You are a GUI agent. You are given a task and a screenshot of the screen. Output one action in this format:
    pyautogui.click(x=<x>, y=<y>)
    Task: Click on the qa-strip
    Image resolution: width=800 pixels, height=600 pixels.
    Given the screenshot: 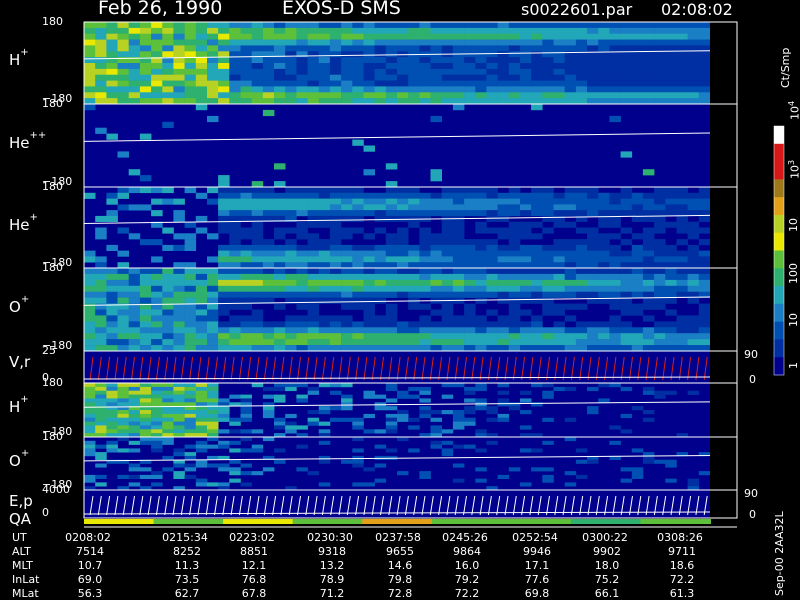 What is the action you would take?
    pyautogui.click(x=397, y=521)
    